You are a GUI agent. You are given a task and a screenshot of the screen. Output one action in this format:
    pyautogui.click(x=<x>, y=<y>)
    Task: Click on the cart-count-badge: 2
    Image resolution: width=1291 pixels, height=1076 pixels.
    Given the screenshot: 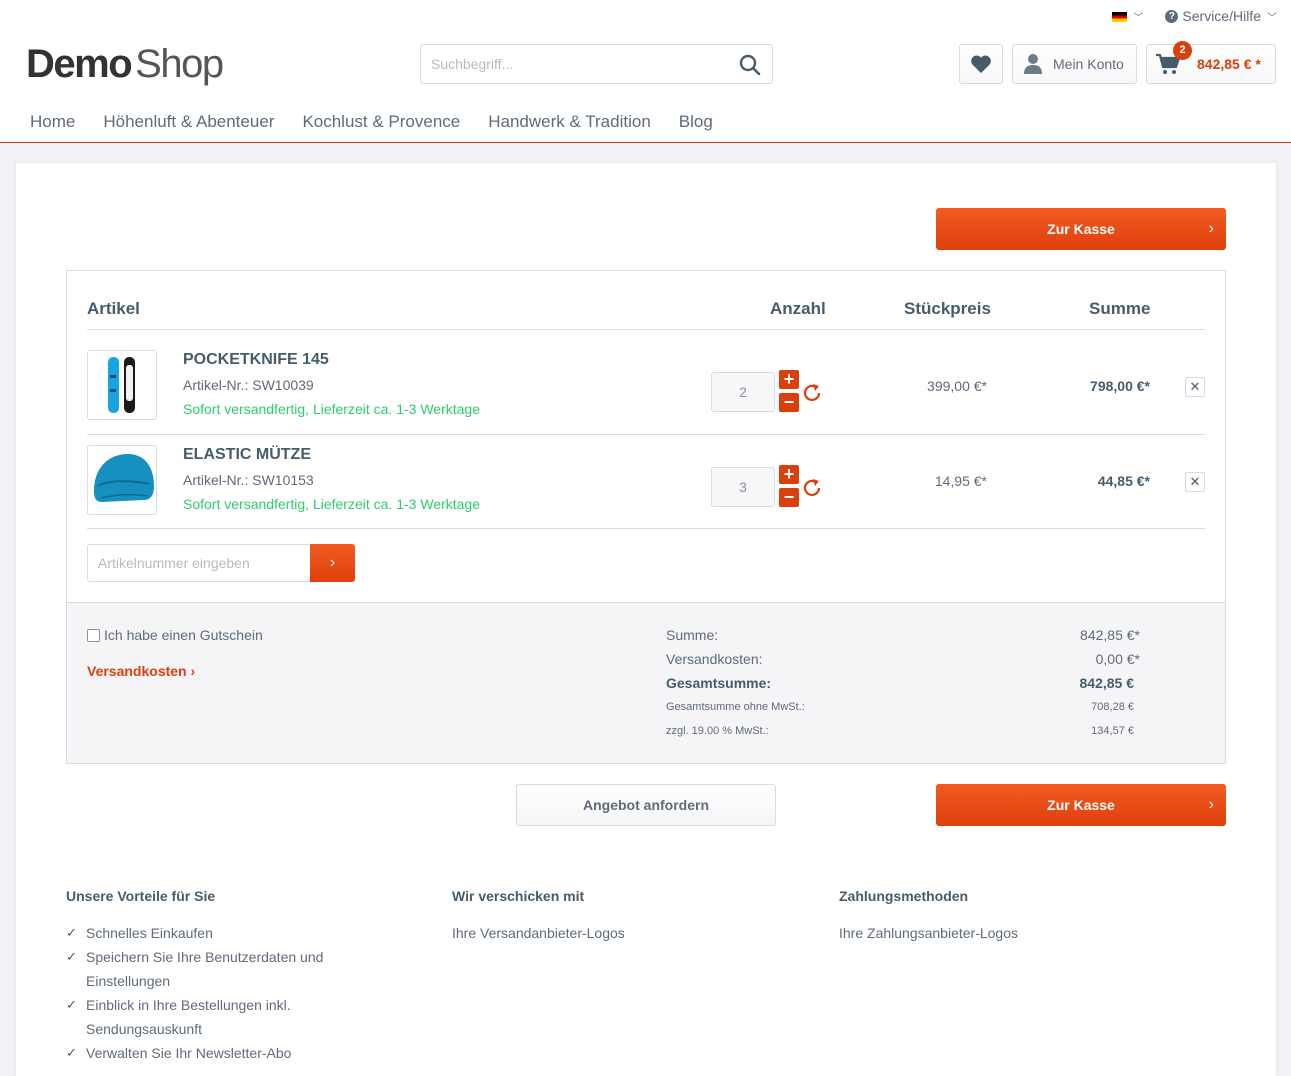 What is the action you would take?
    pyautogui.click(x=1182, y=50)
    